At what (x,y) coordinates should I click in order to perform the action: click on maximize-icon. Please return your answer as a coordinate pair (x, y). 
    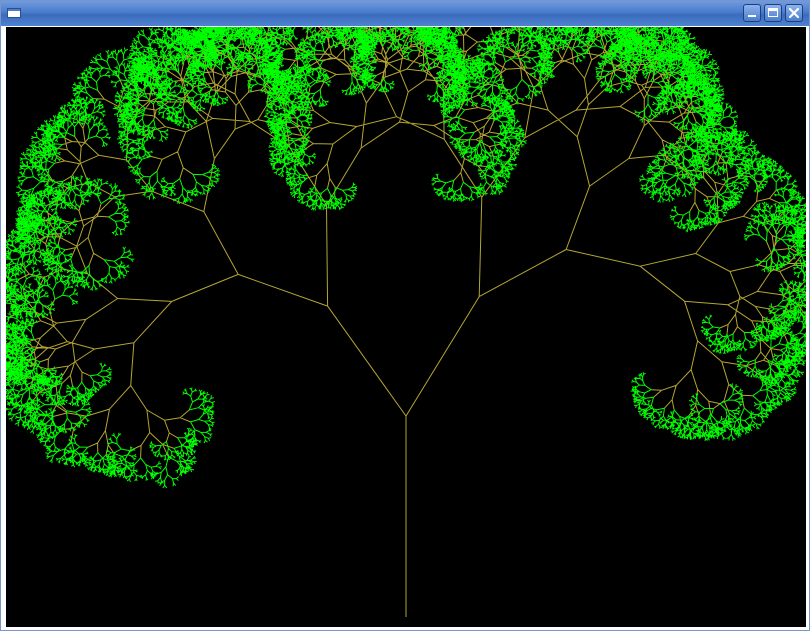
    Looking at the image, I should click on (773, 12).